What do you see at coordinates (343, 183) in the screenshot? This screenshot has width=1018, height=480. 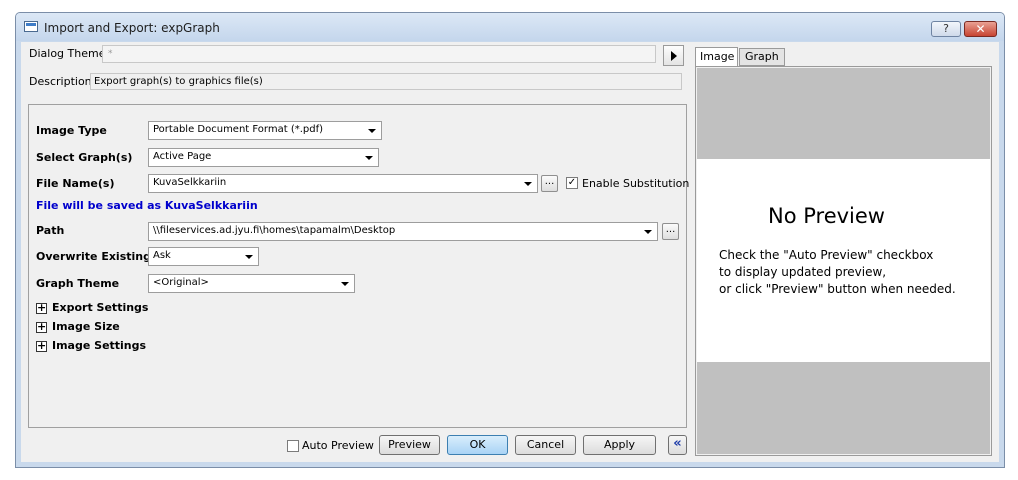 I see `file-names-combo: KuvaSelkkariin` at bounding box center [343, 183].